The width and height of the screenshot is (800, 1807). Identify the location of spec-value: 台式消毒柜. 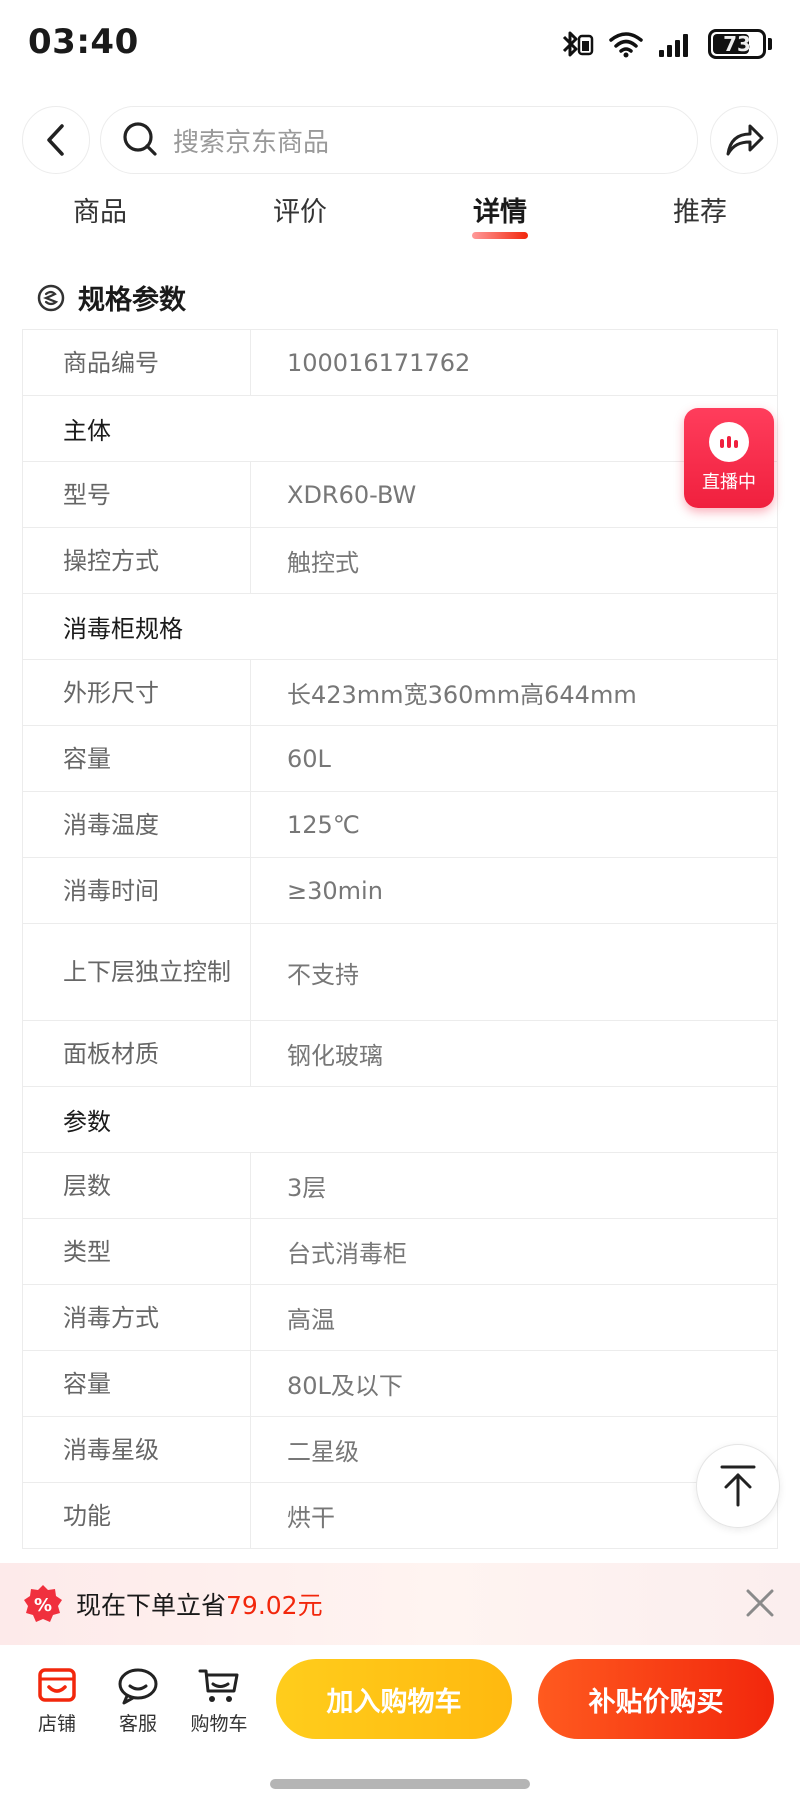
(347, 1254).